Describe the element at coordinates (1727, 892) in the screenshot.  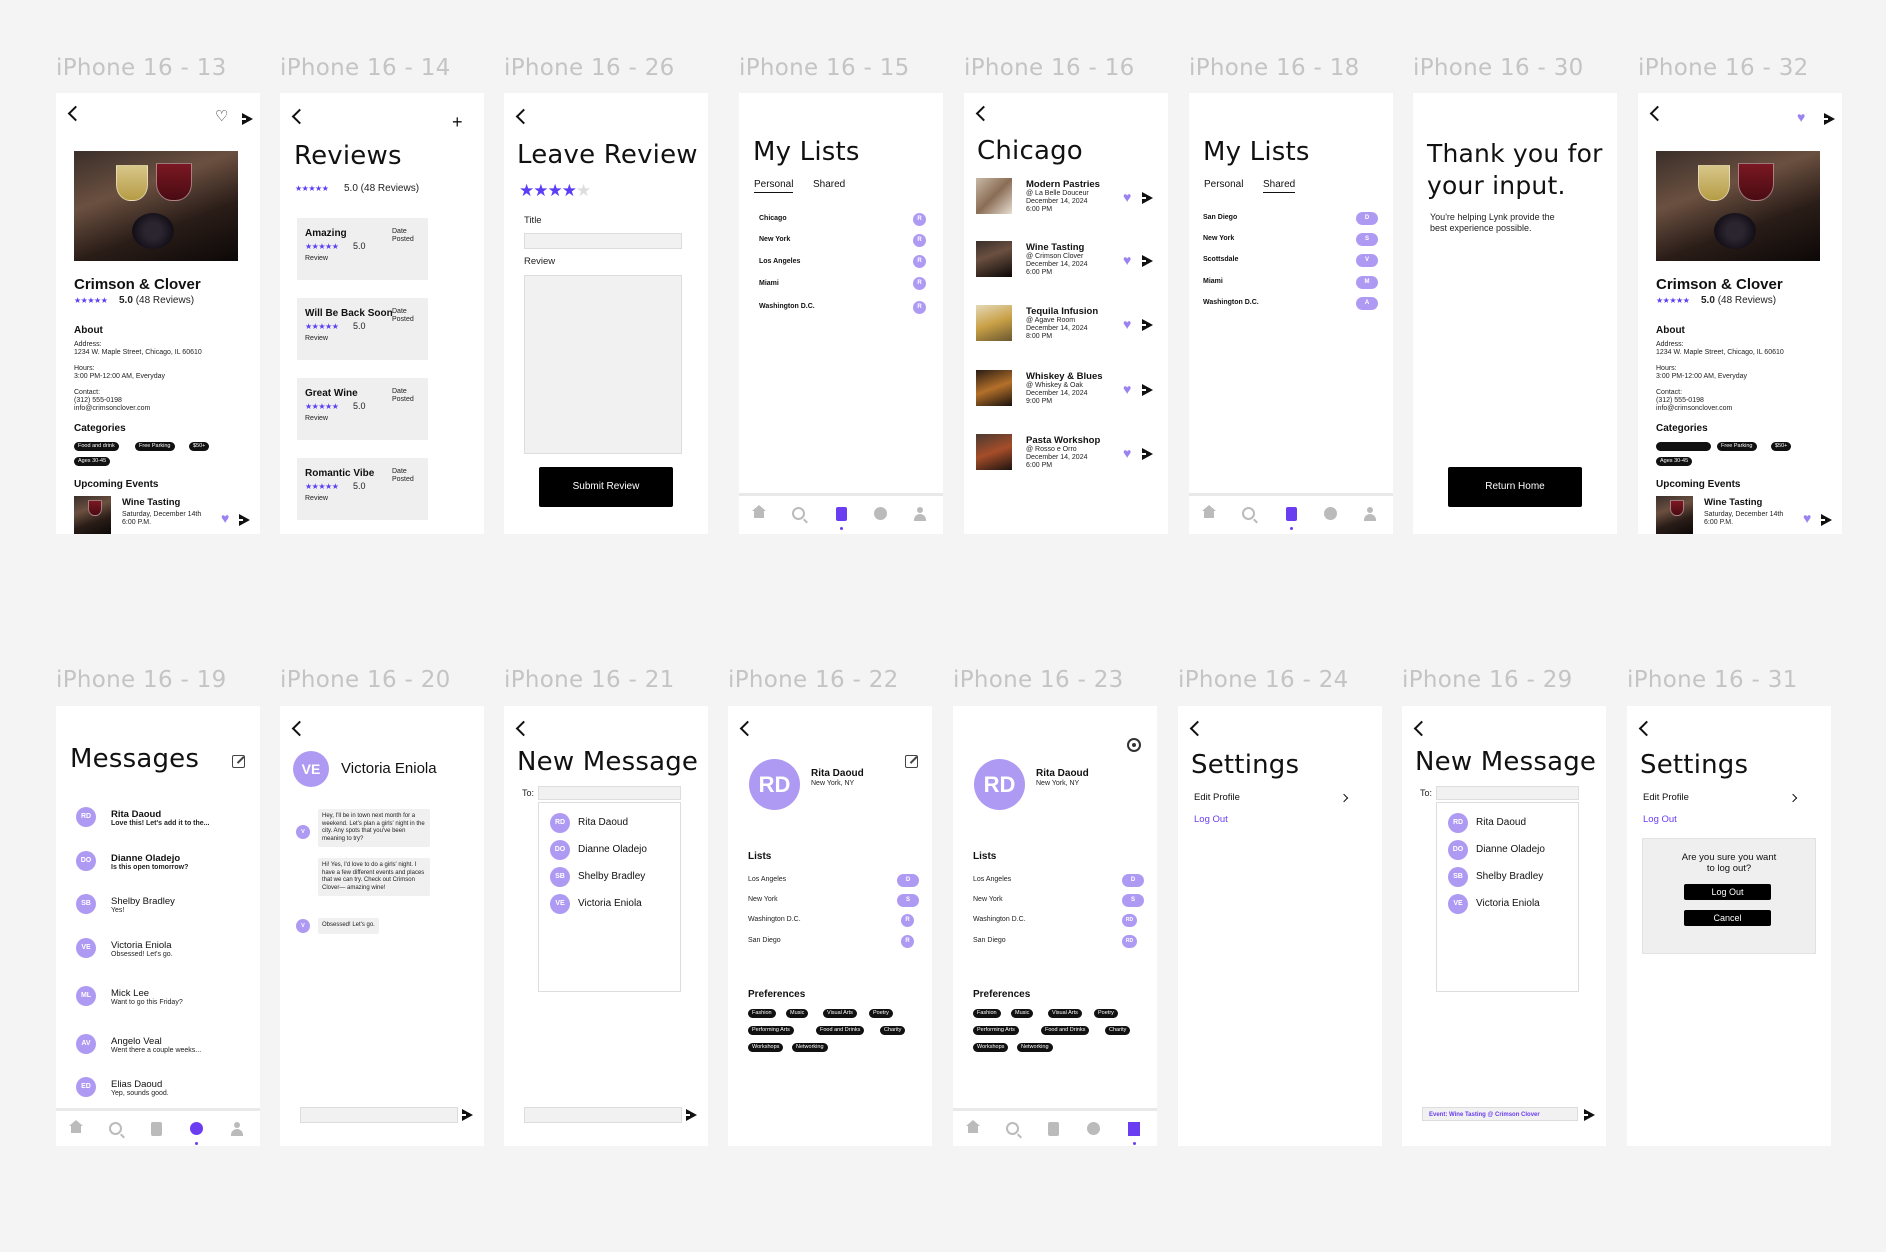
I see `confirm-log-out-button: Log Out` at that location.